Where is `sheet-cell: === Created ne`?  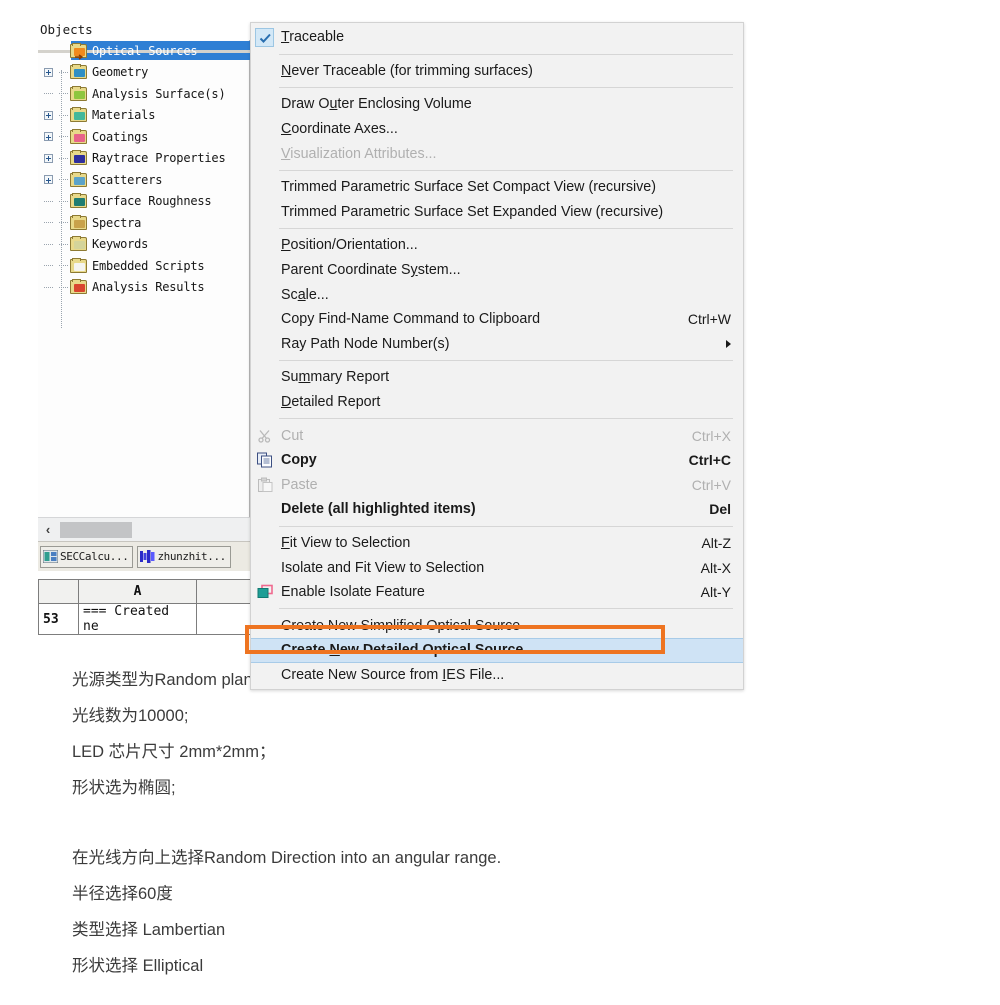 sheet-cell: === Created ne is located at coordinates (137, 619).